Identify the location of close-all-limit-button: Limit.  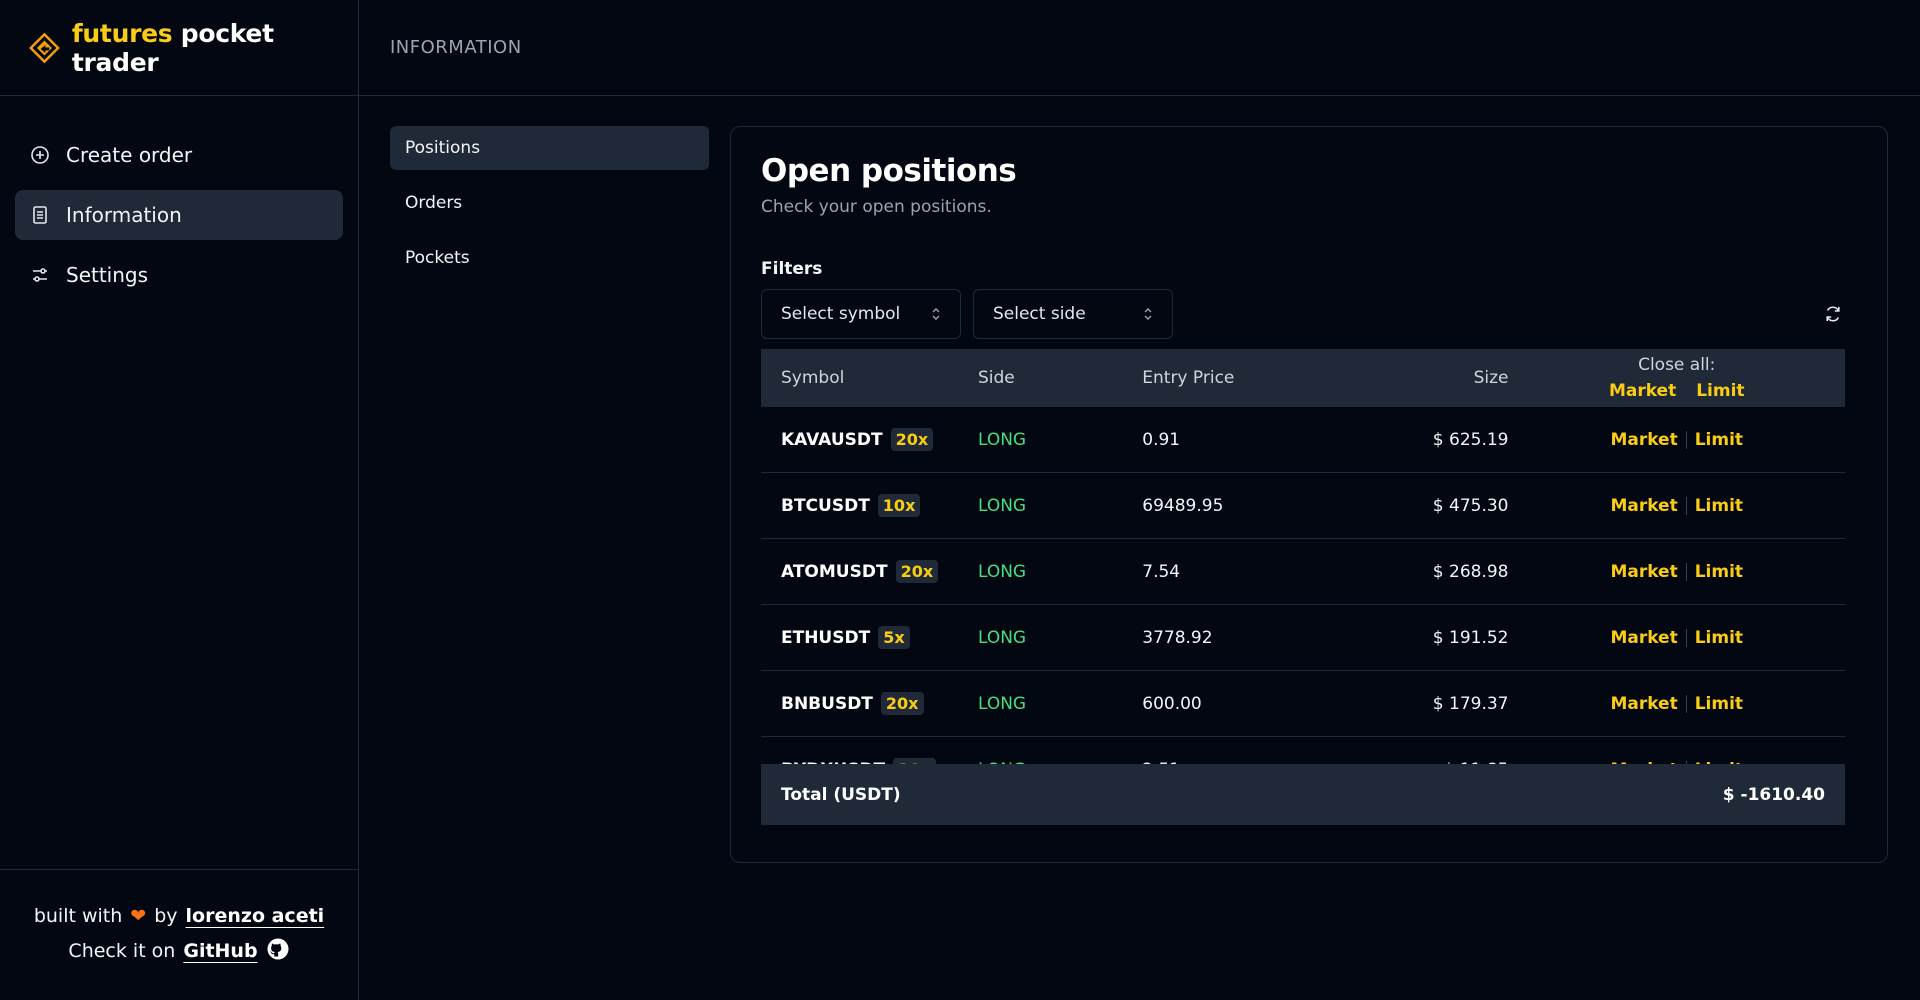
(1720, 391).